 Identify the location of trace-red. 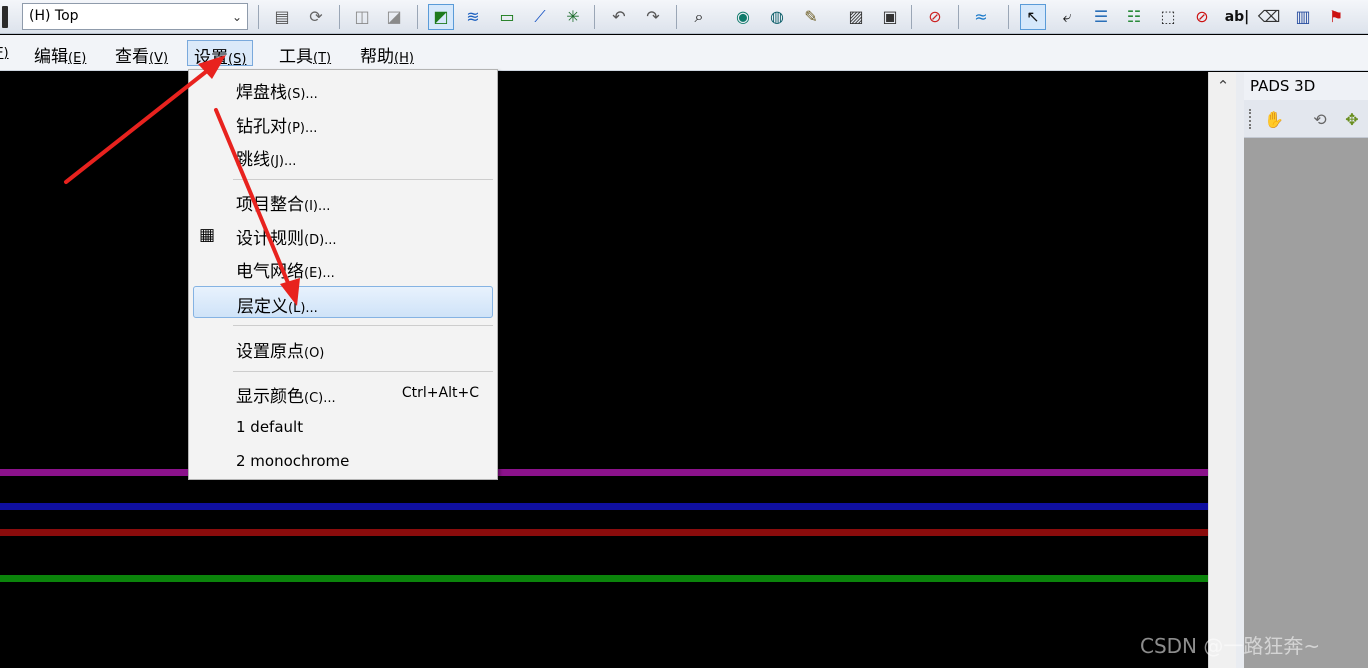
(604, 532).